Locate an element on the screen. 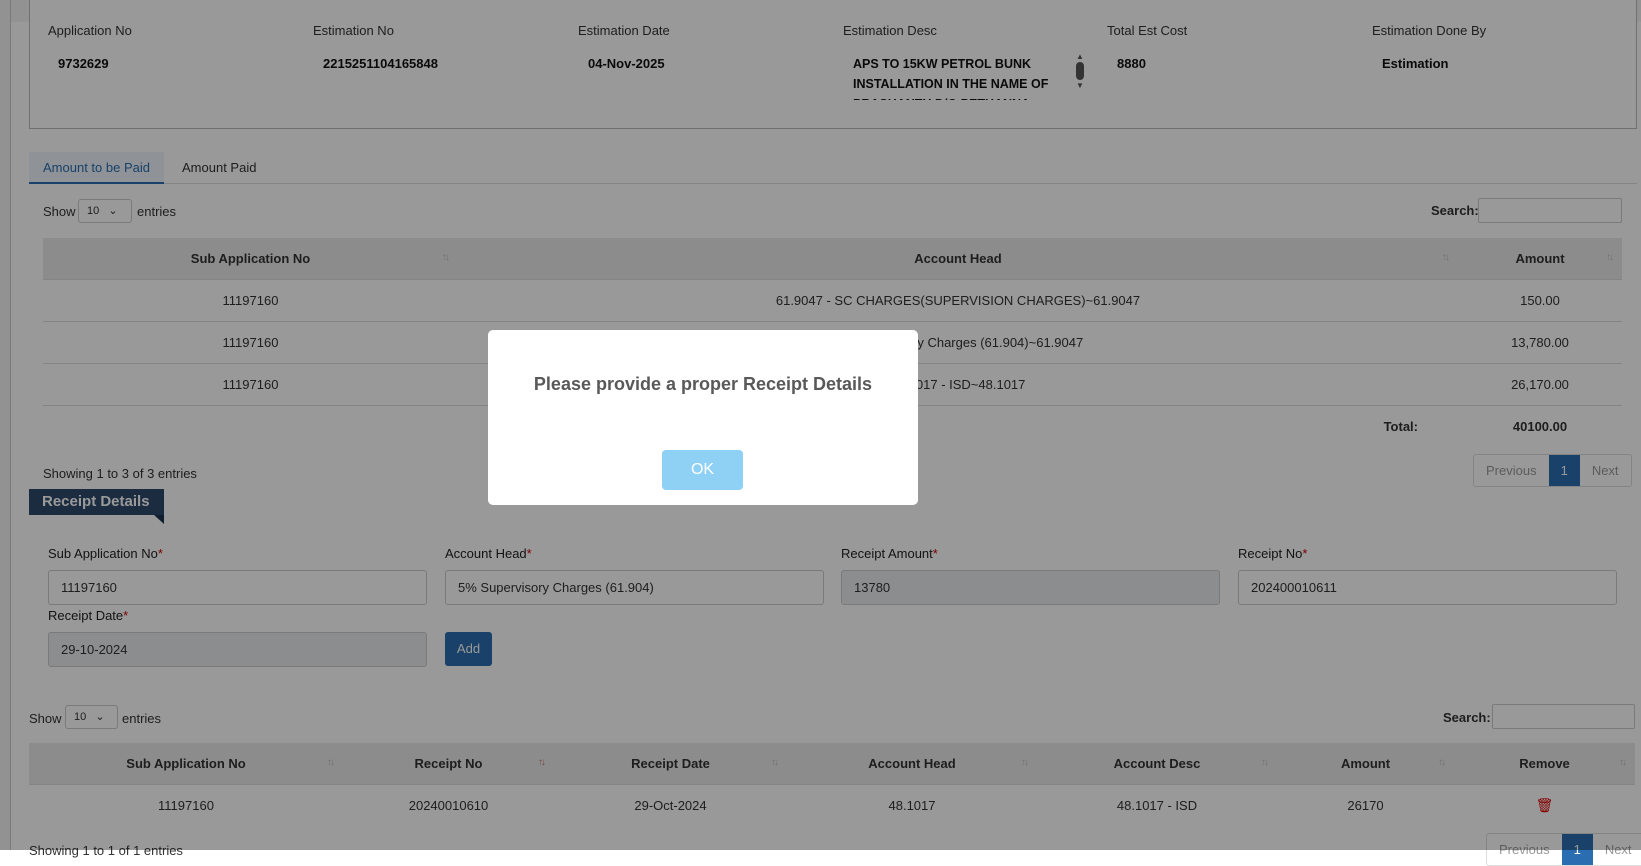 The height and width of the screenshot is (866, 1641). alert-message: Please provide a proper Receipt Details is located at coordinates (703, 384).